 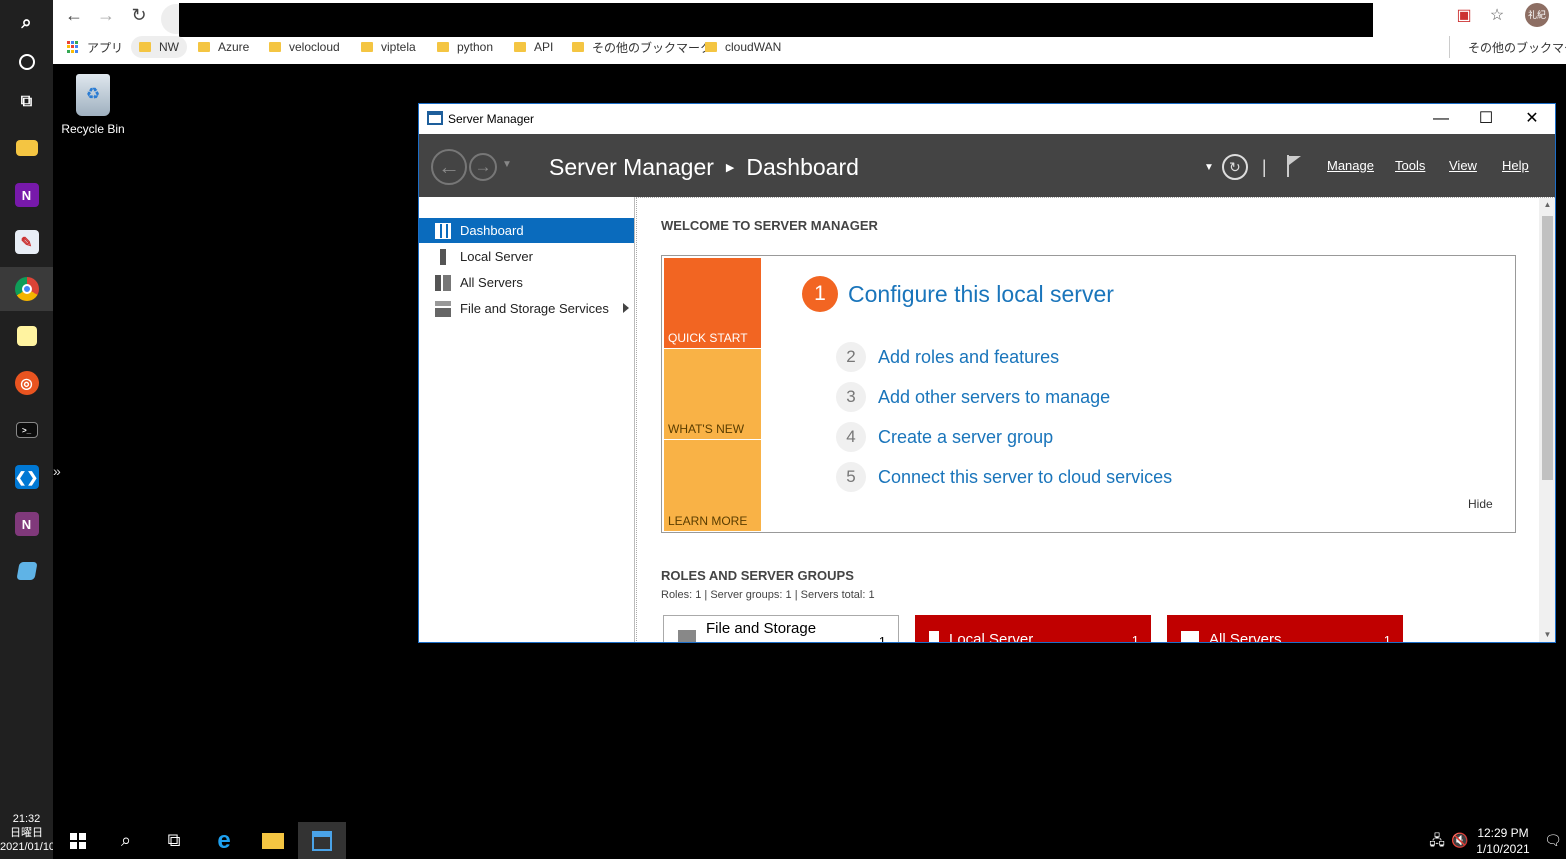 I want to click on role-card-file-storage: File and Storage 1, so click(x=781, y=628).